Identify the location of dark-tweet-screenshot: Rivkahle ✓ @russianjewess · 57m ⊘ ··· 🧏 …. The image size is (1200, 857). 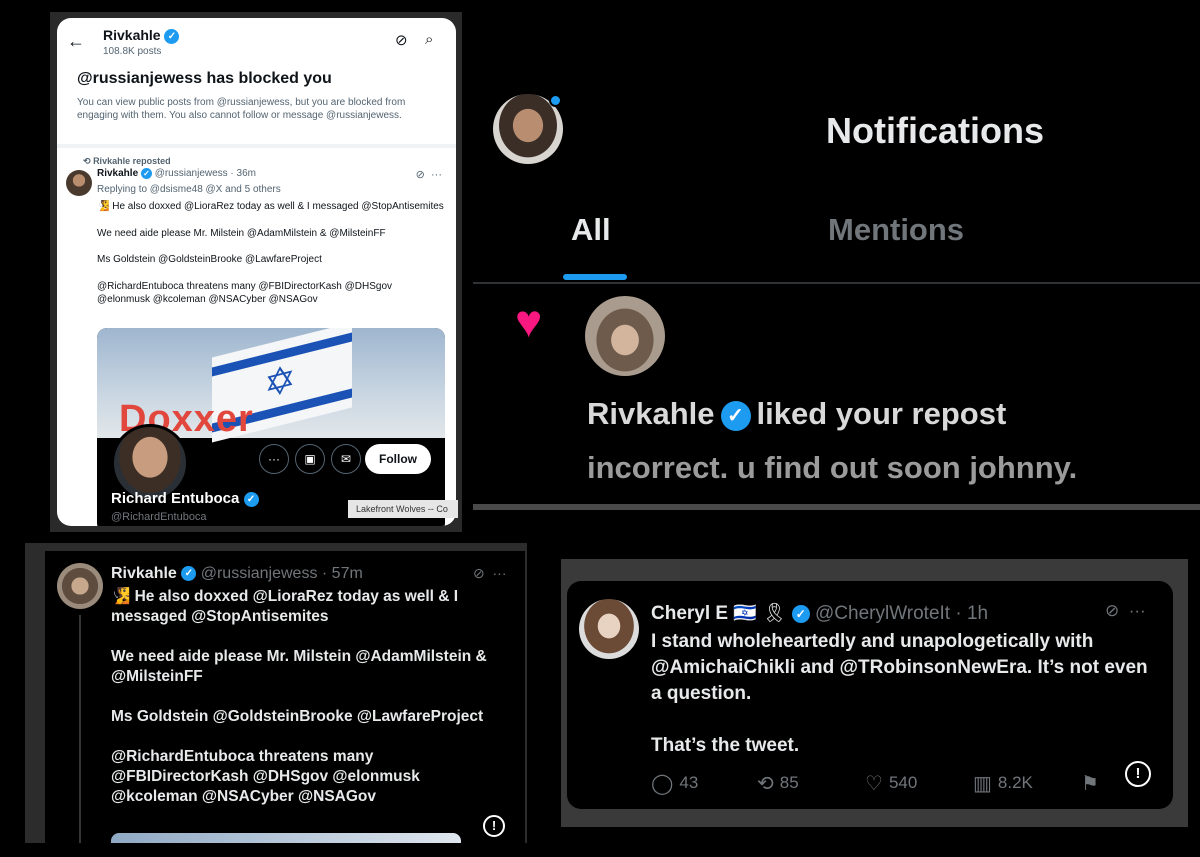
(276, 693).